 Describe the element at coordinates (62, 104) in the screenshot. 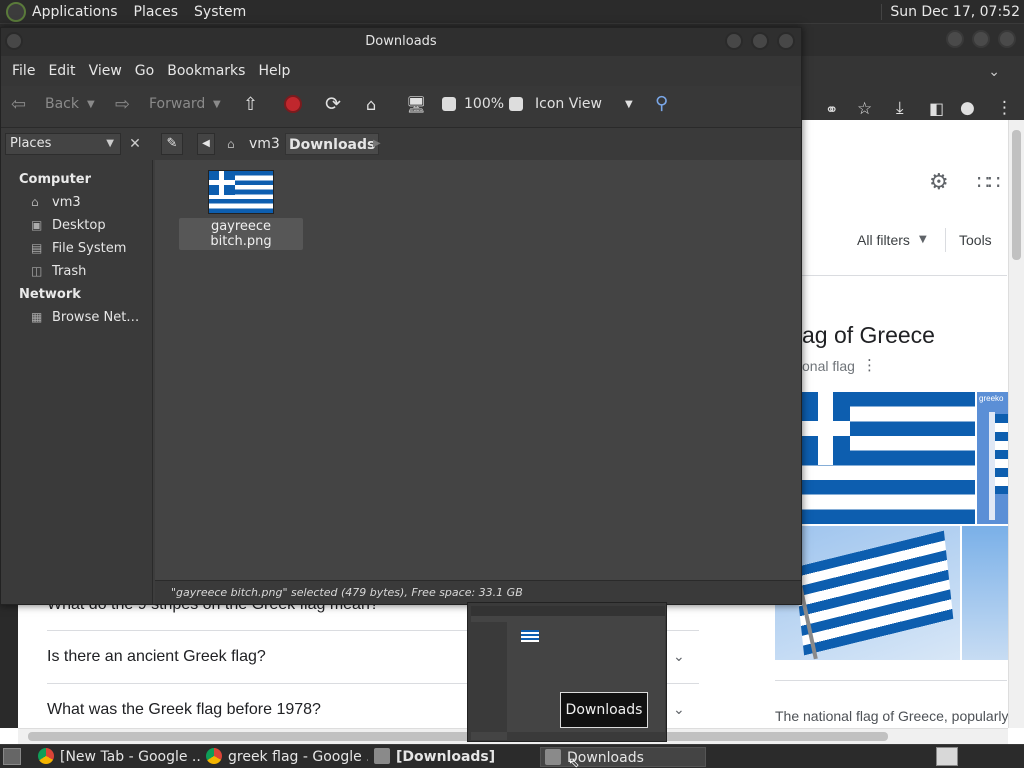

I see `back-button: Back` at that location.